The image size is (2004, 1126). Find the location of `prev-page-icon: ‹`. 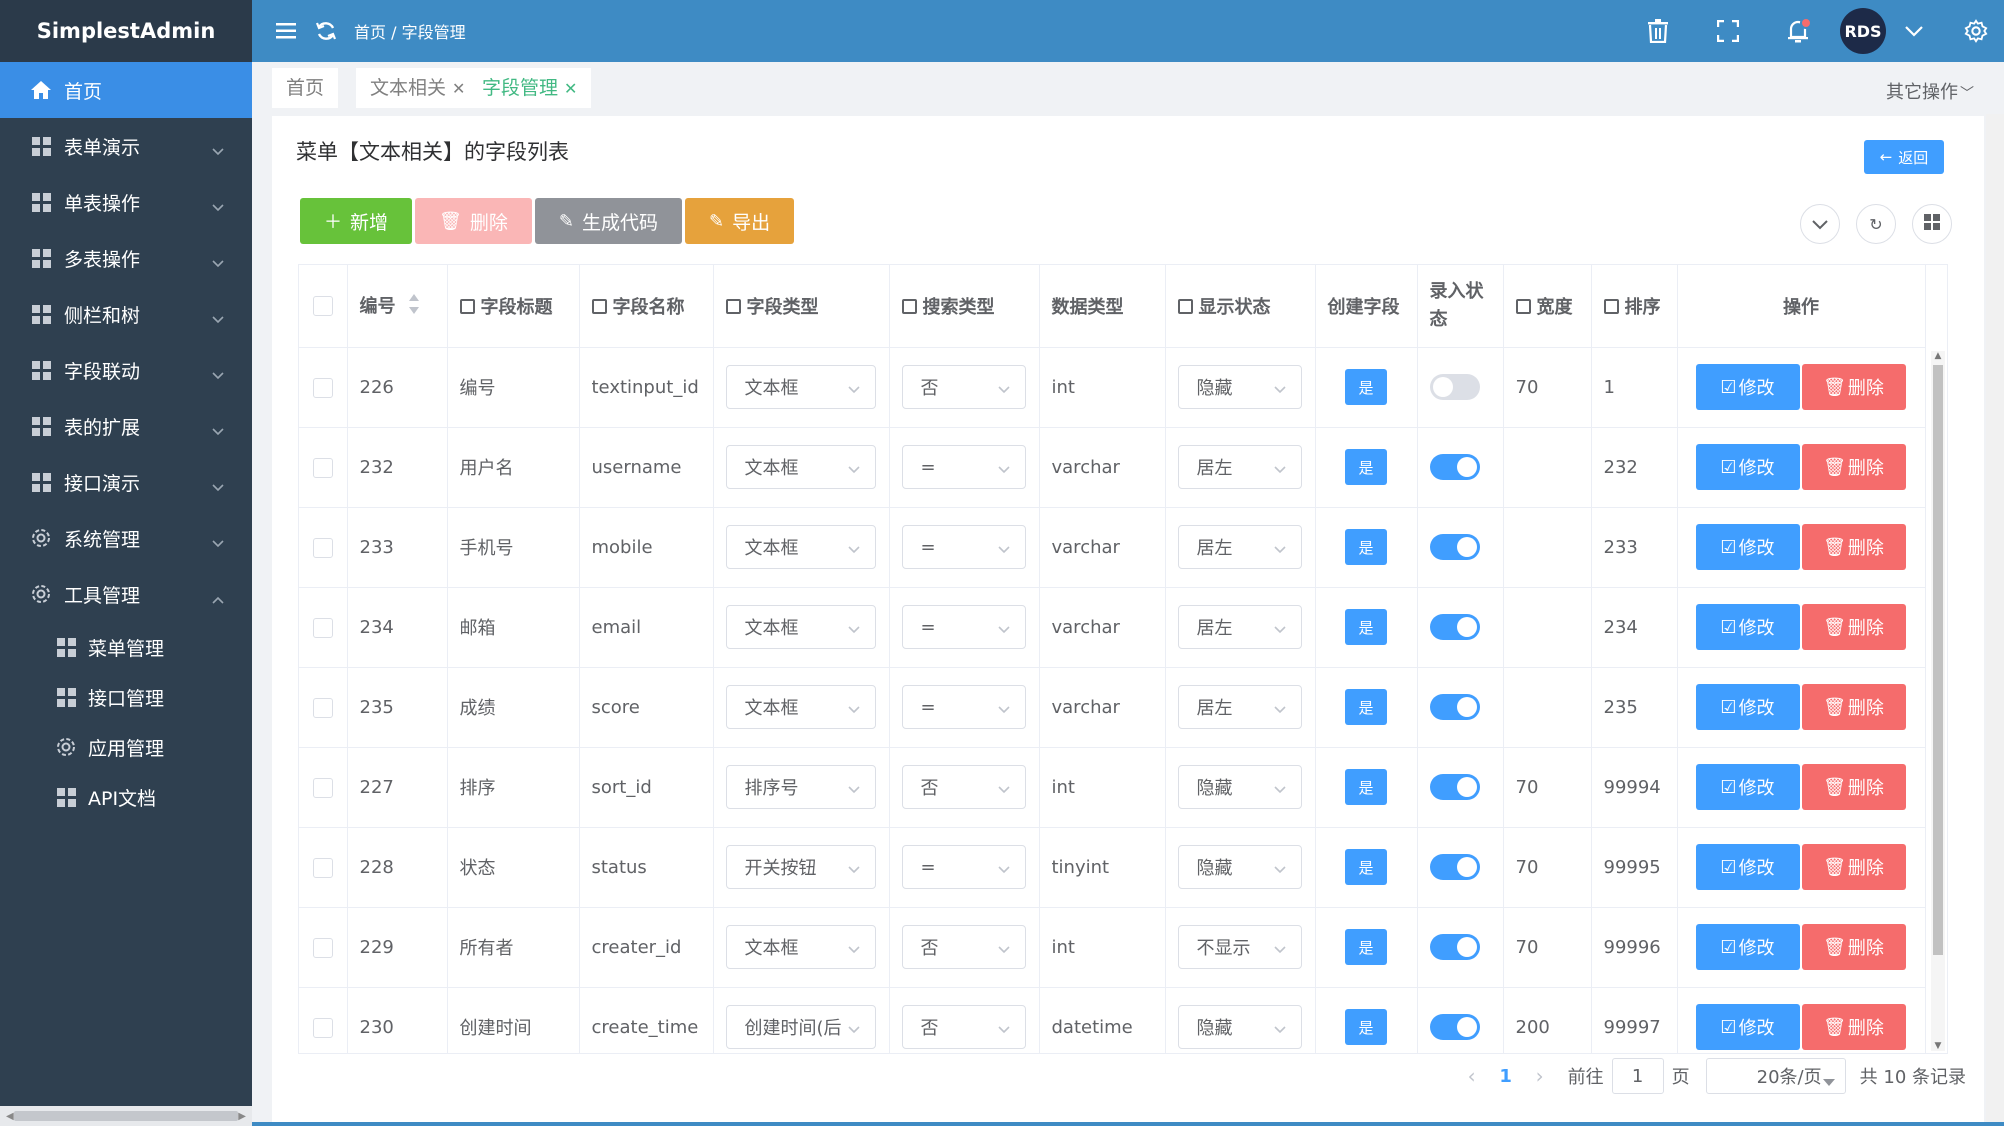

prev-page-icon: ‹ is located at coordinates (1472, 1076).